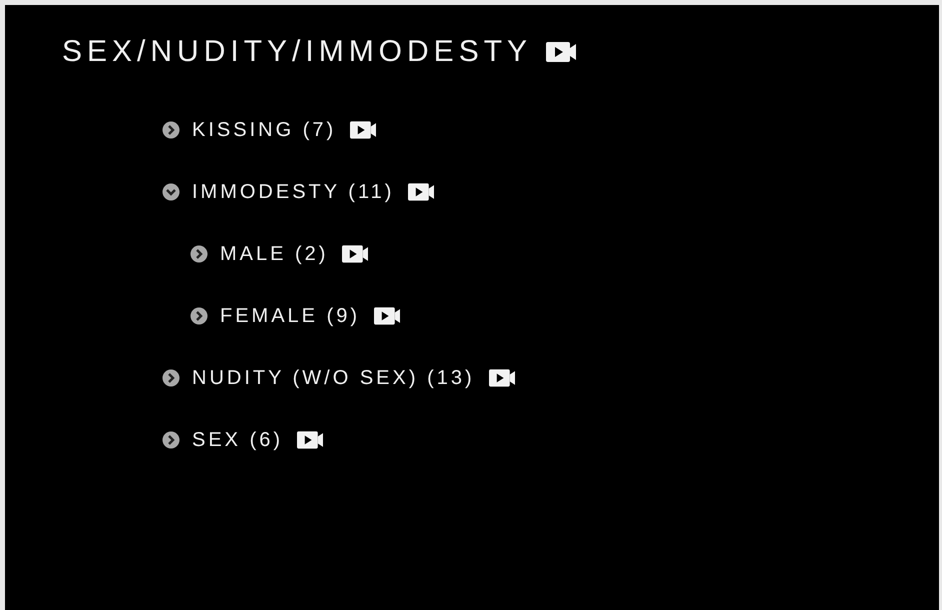  Describe the element at coordinates (297, 52) in the screenshot. I see `section-title: SEX/NUDITY/IMMODESTY` at that location.